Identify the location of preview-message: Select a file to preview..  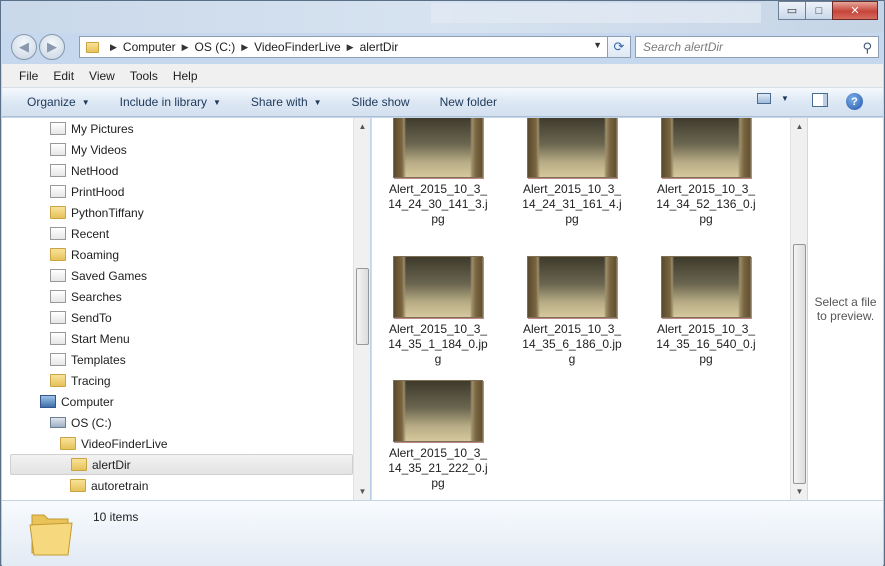
(845, 309).